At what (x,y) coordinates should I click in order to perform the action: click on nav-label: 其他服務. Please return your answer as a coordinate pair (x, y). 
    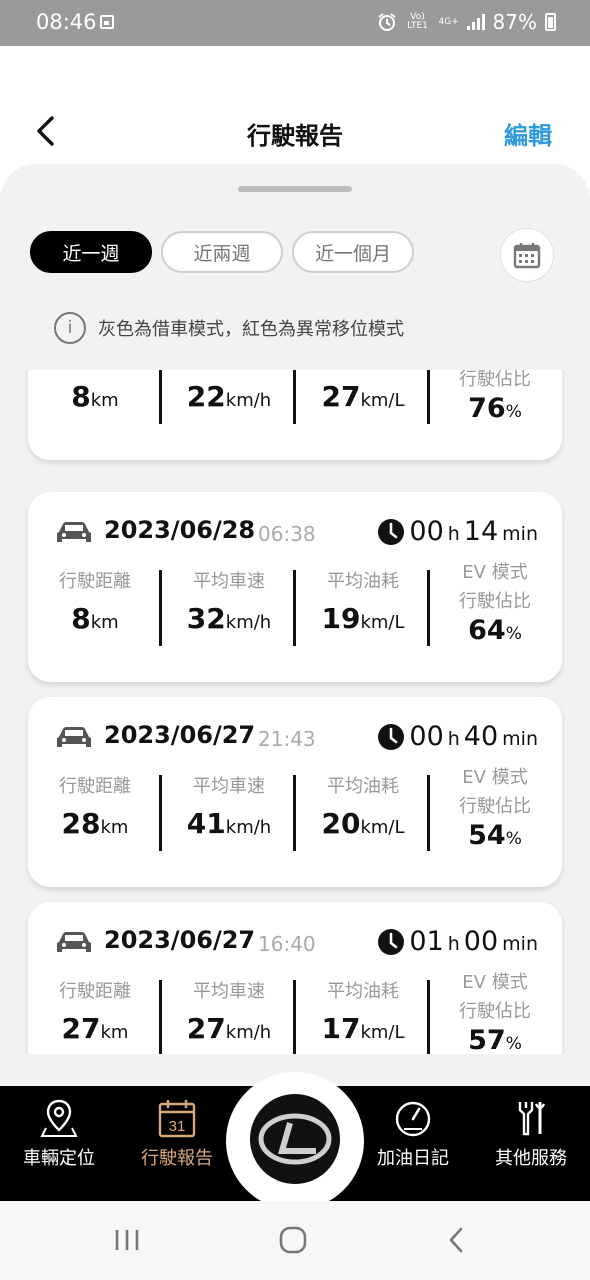
    Looking at the image, I should click on (531, 1158).